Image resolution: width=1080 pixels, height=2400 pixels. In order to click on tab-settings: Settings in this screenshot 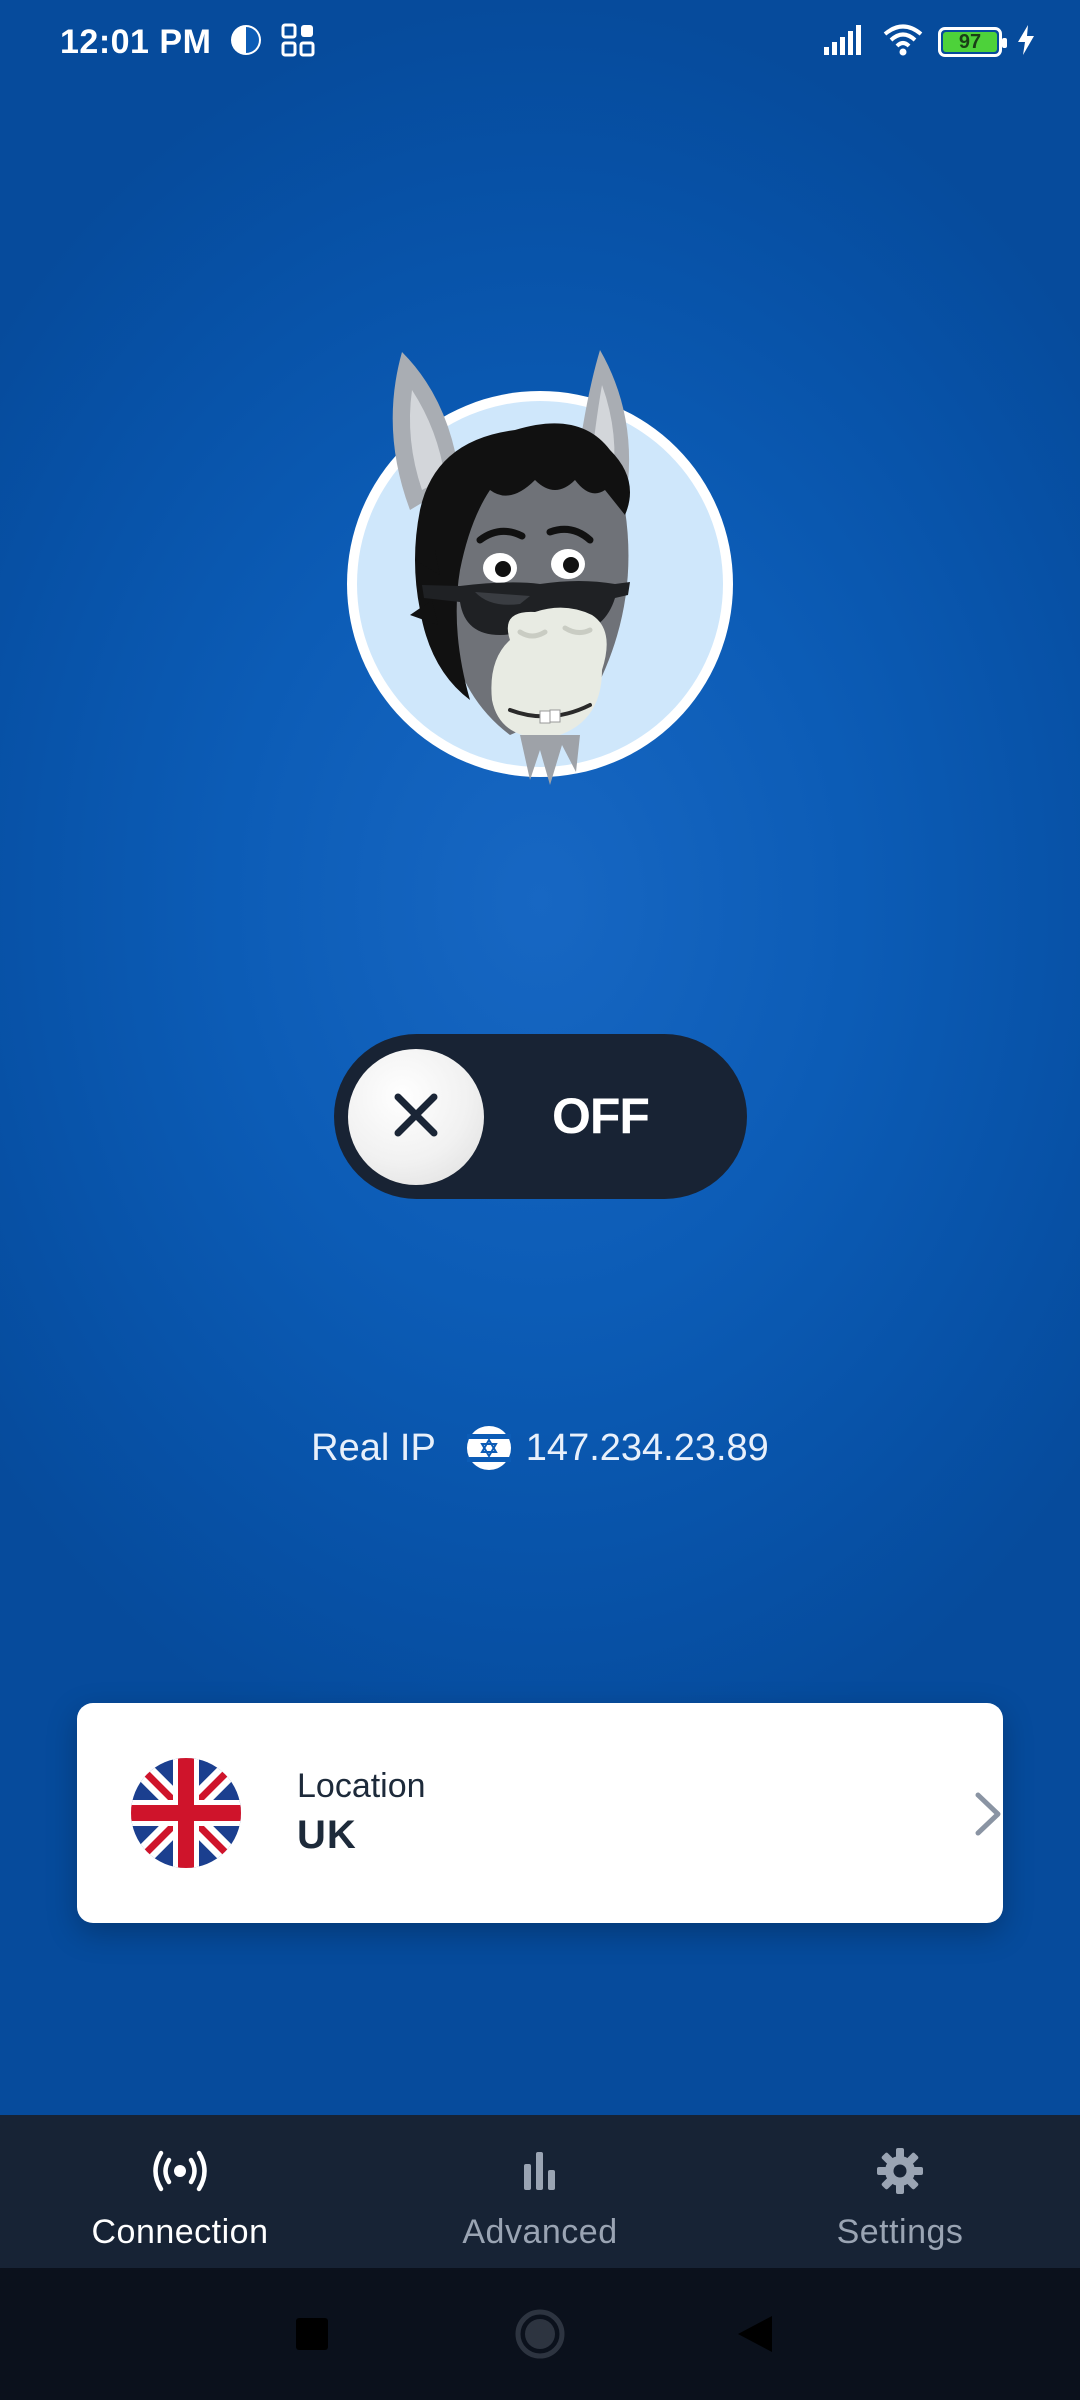, I will do `click(900, 2191)`.